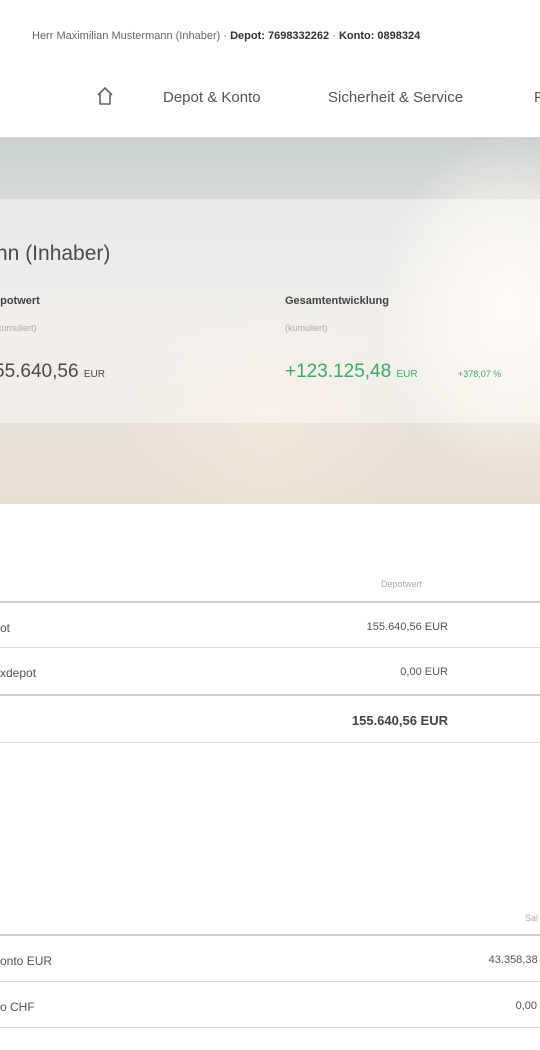 This screenshot has width=540, height=1050. Describe the element at coordinates (537, 97) in the screenshot. I see `nav-item-more: P` at that location.